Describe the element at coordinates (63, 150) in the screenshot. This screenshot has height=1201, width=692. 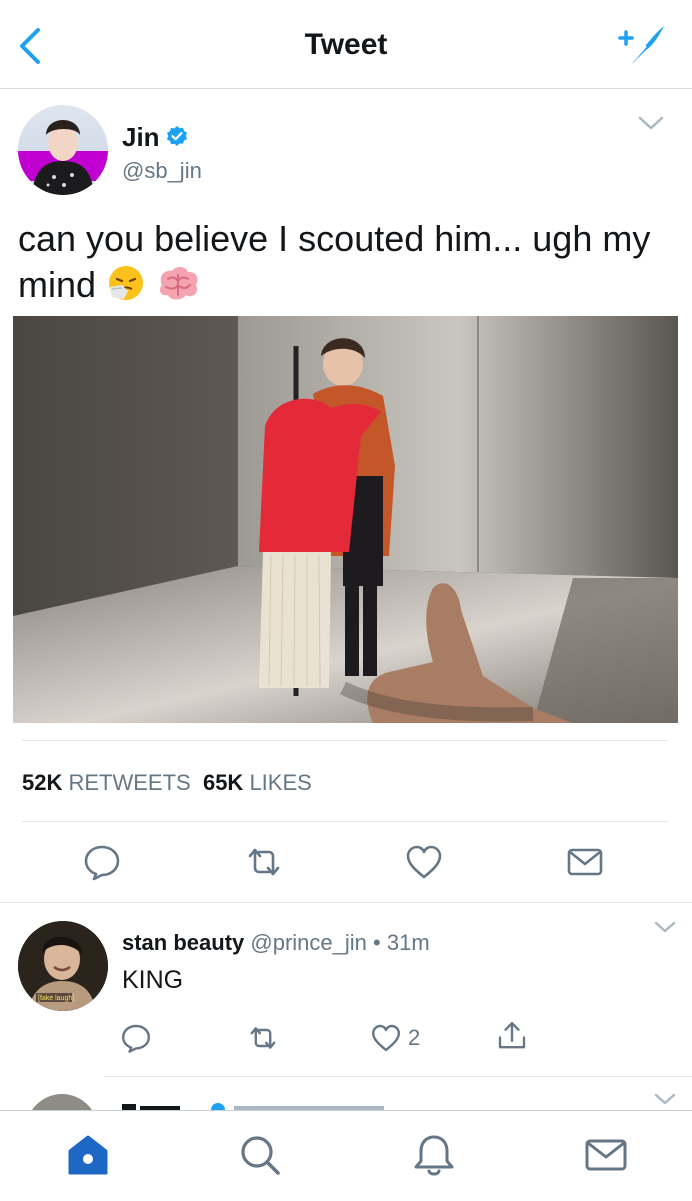
I see `author-avatar` at that location.